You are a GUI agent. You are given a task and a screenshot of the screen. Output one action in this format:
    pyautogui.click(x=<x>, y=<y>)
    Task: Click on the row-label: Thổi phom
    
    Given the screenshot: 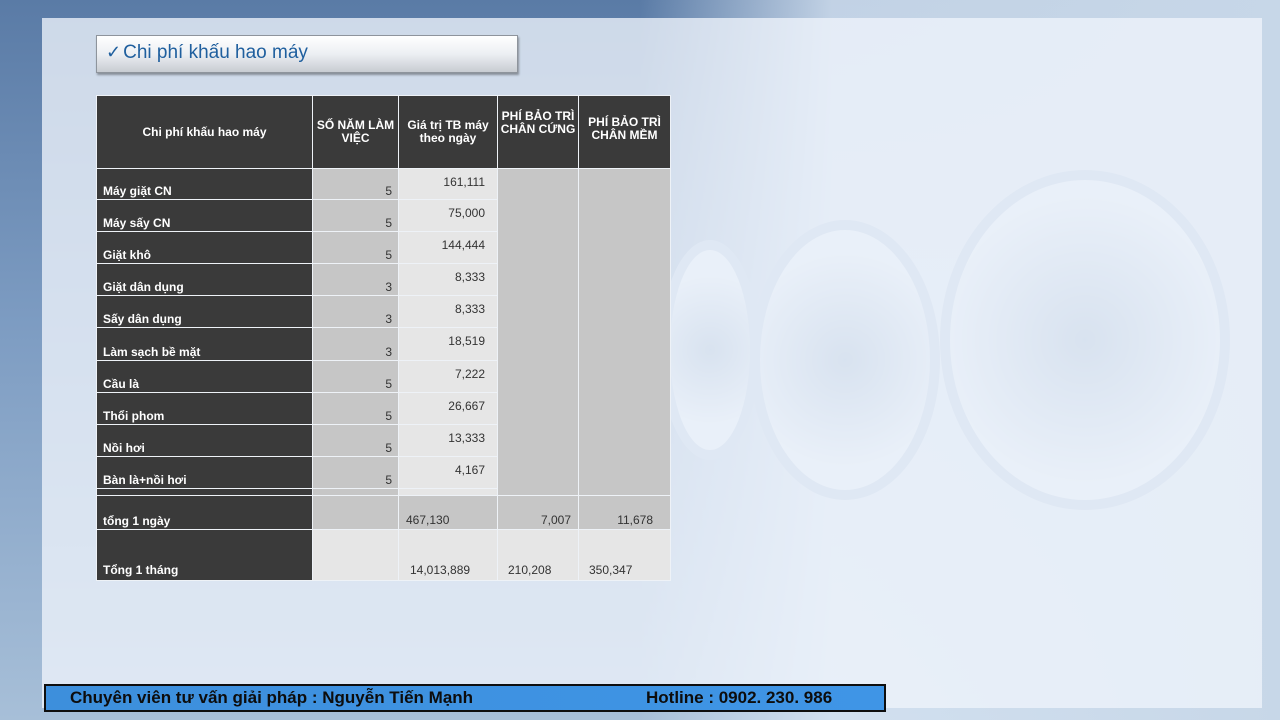 What is the action you would take?
    pyautogui.click(x=204, y=408)
    